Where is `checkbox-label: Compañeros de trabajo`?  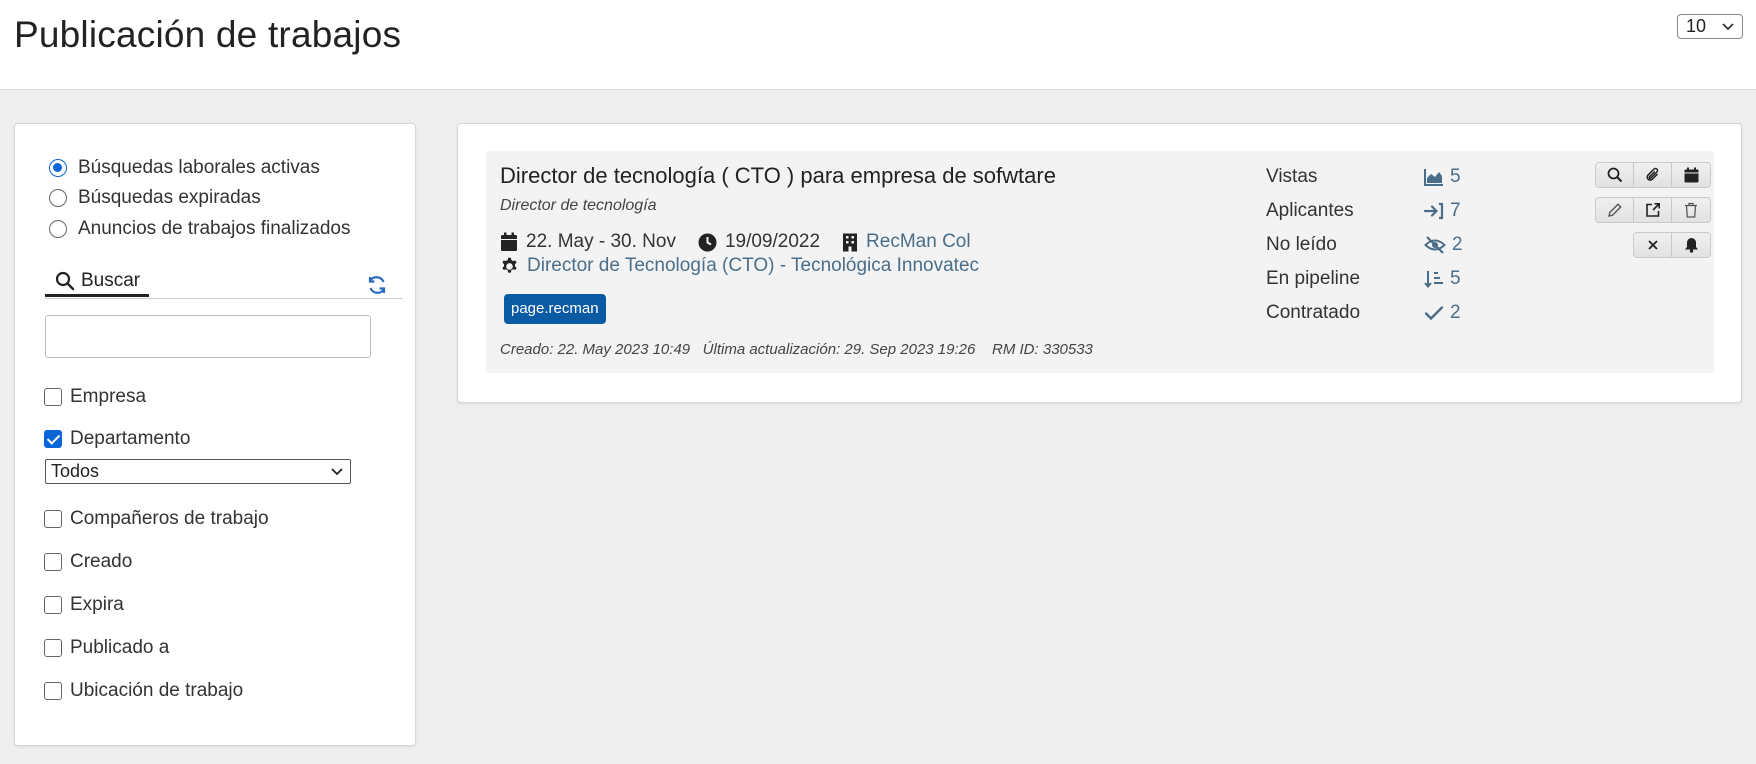 checkbox-label: Compañeros de trabajo is located at coordinates (169, 518).